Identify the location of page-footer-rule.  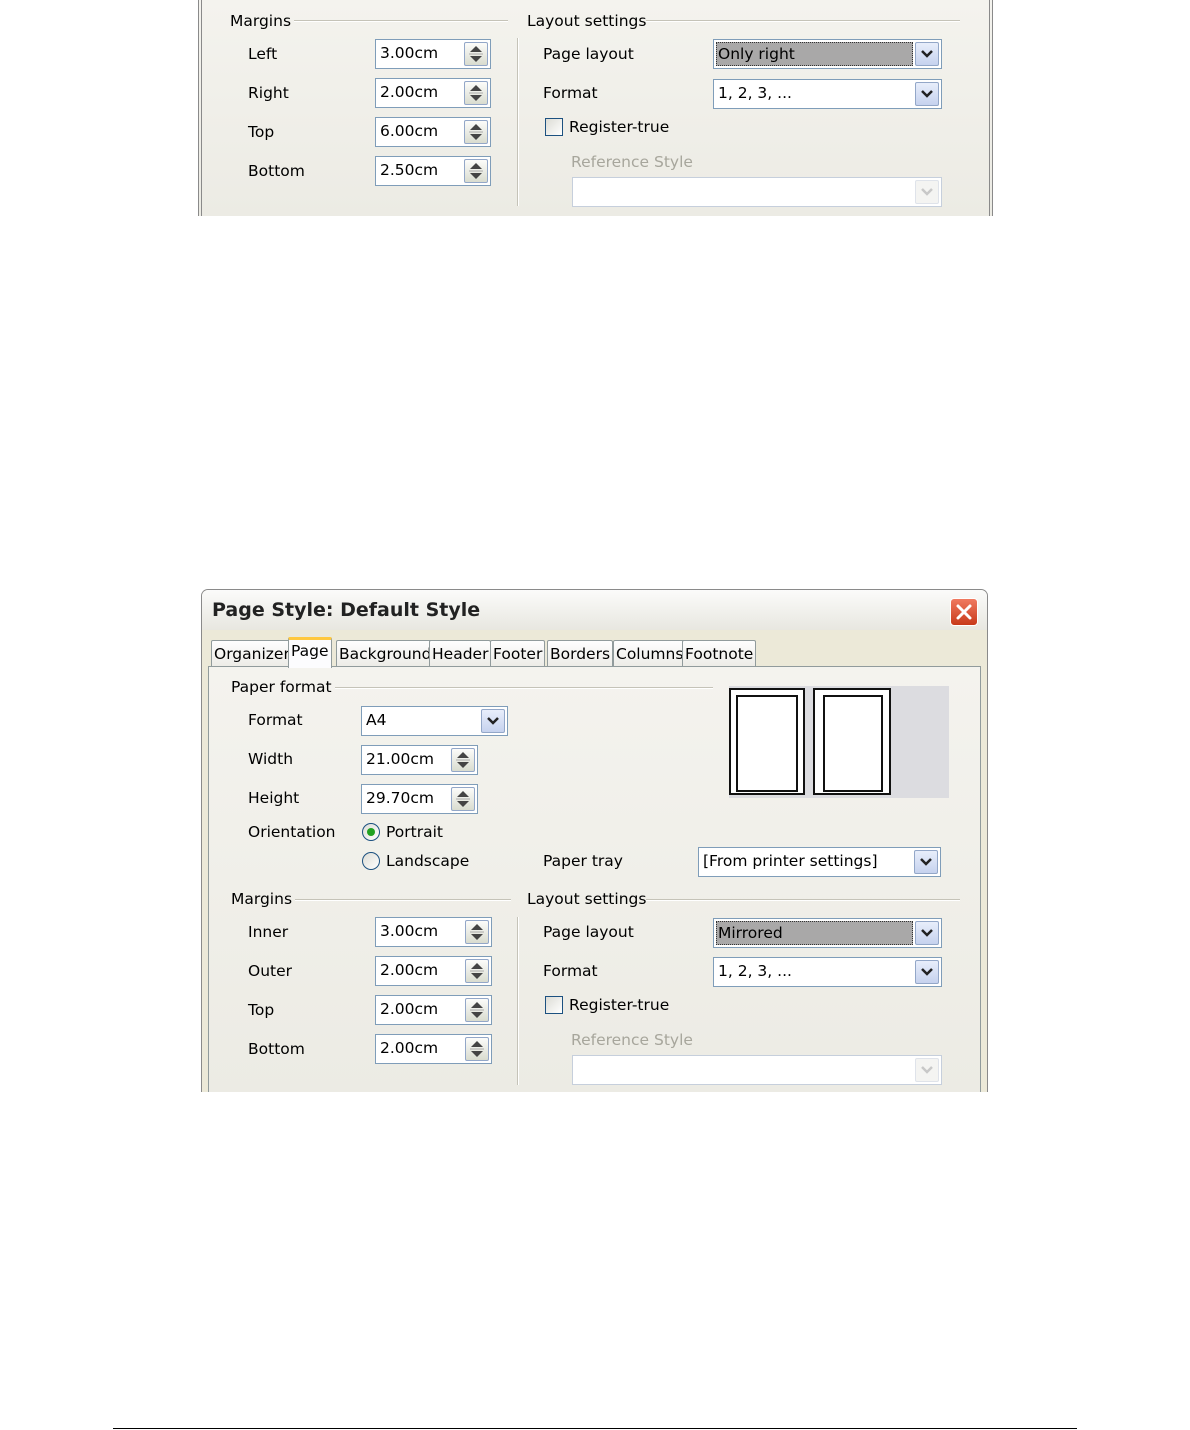
(595, 1428).